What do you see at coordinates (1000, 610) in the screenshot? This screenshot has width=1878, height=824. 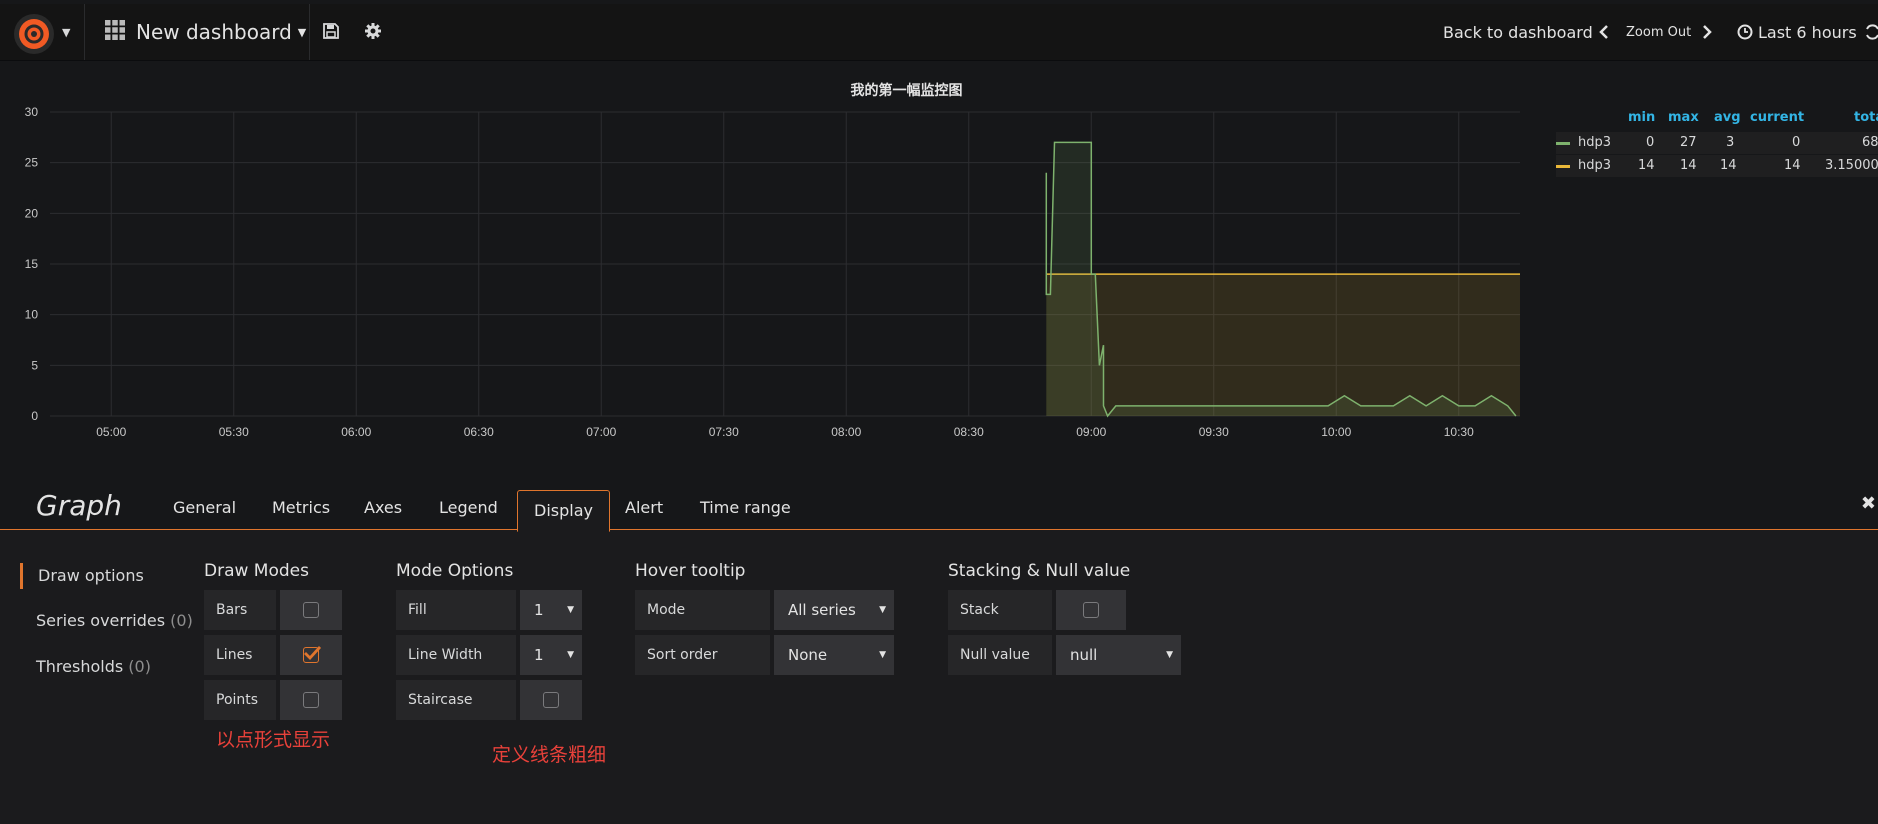 I see `stack-label: Stack` at bounding box center [1000, 610].